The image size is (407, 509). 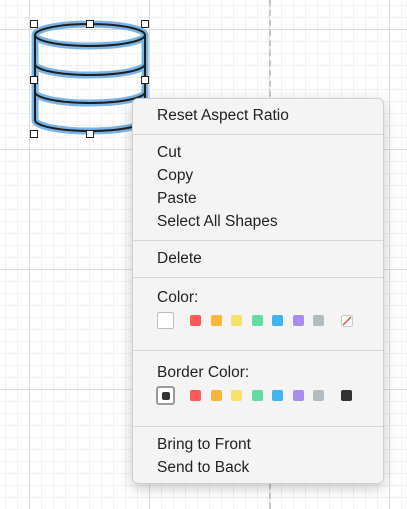 I want to click on menu-item-copy: Copy, so click(x=175, y=176).